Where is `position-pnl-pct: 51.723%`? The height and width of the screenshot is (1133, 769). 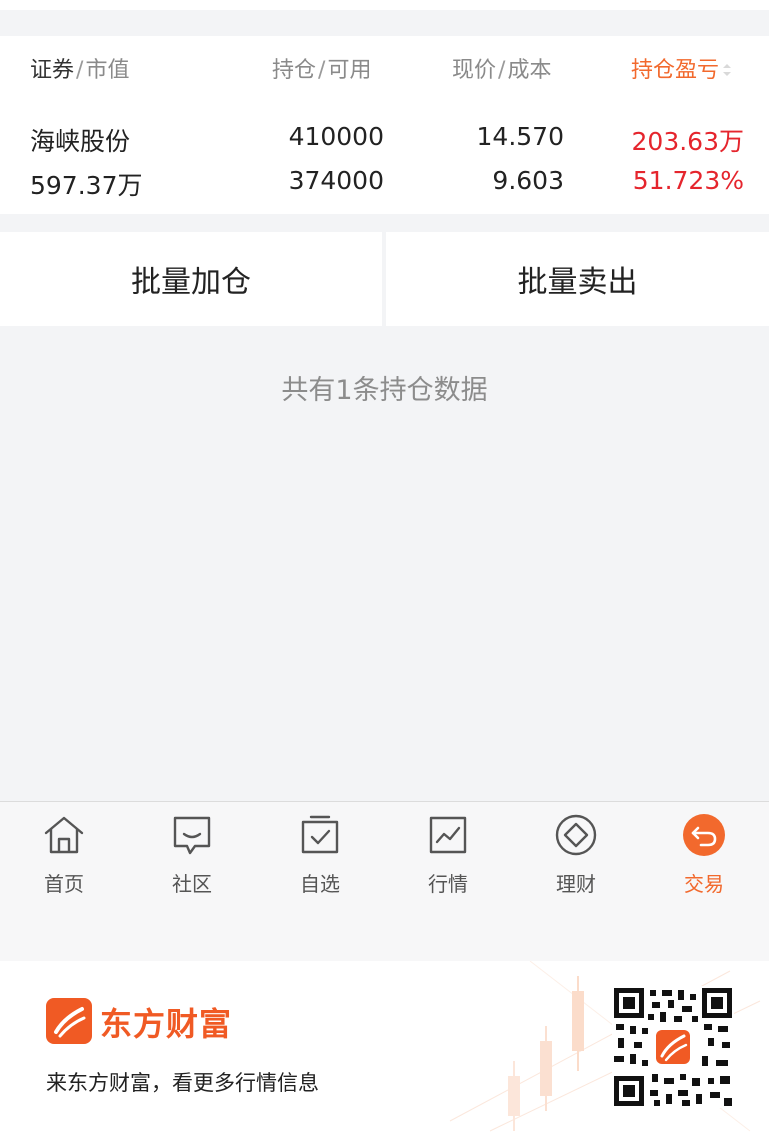
position-pnl-pct: 51.723% is located at coordinates (688, 180).